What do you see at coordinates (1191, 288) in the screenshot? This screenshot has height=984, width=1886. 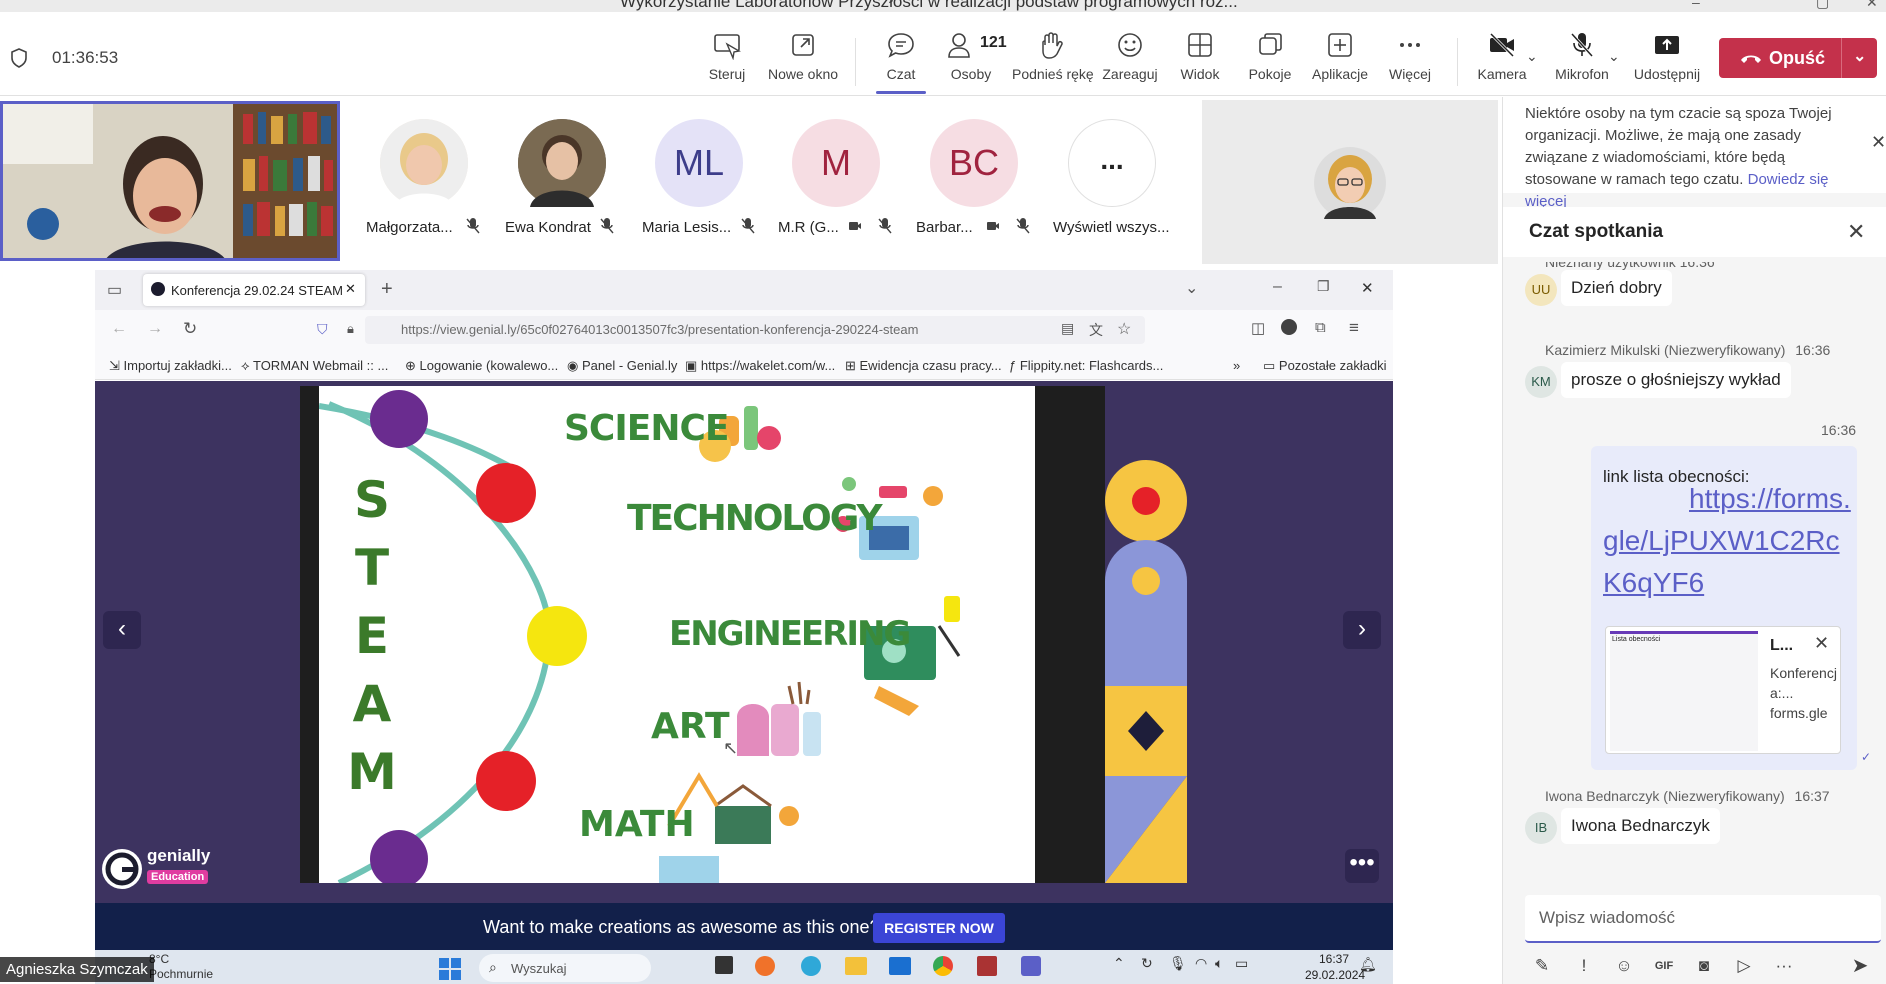 I see `chevron-down-icon: ⌄` at bounding box center [1191, 288].